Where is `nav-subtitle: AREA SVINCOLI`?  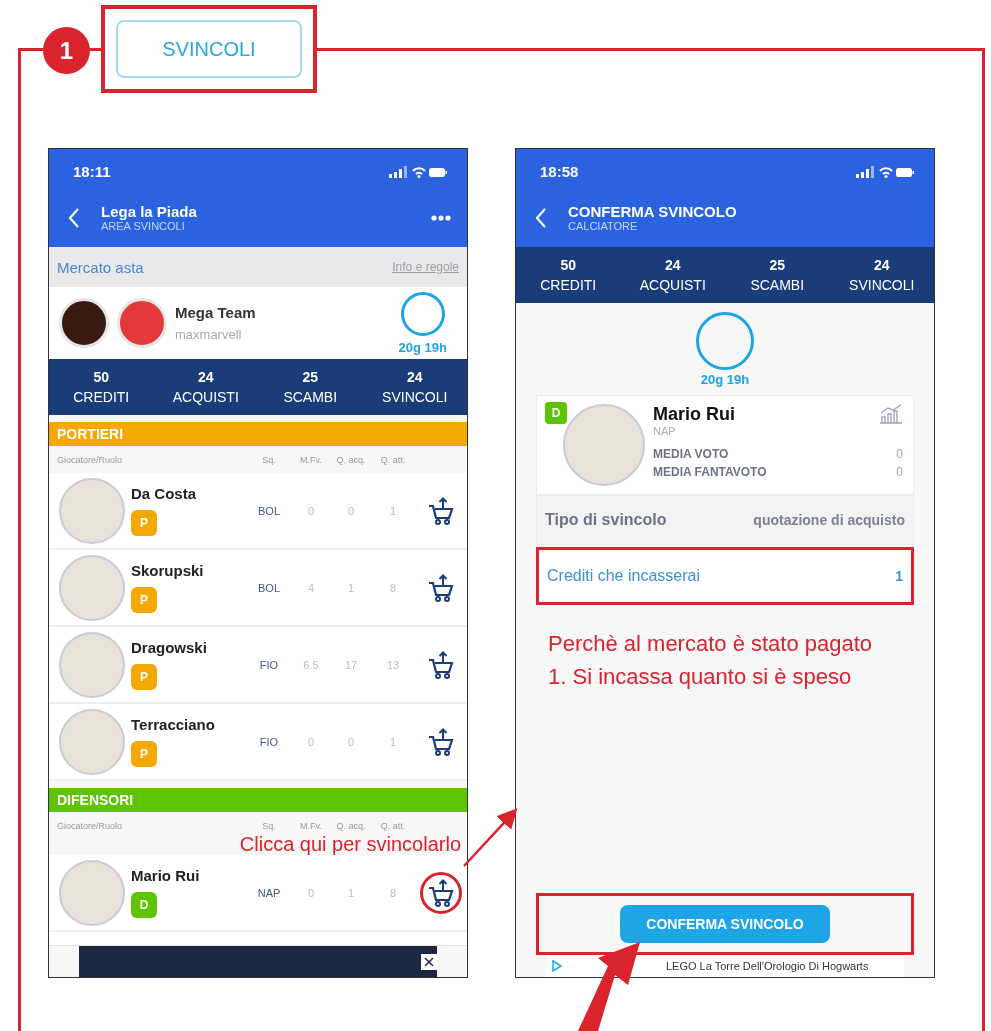
nav-subtitle: AREA SVINCOLI is located at coordinates (143, 226).